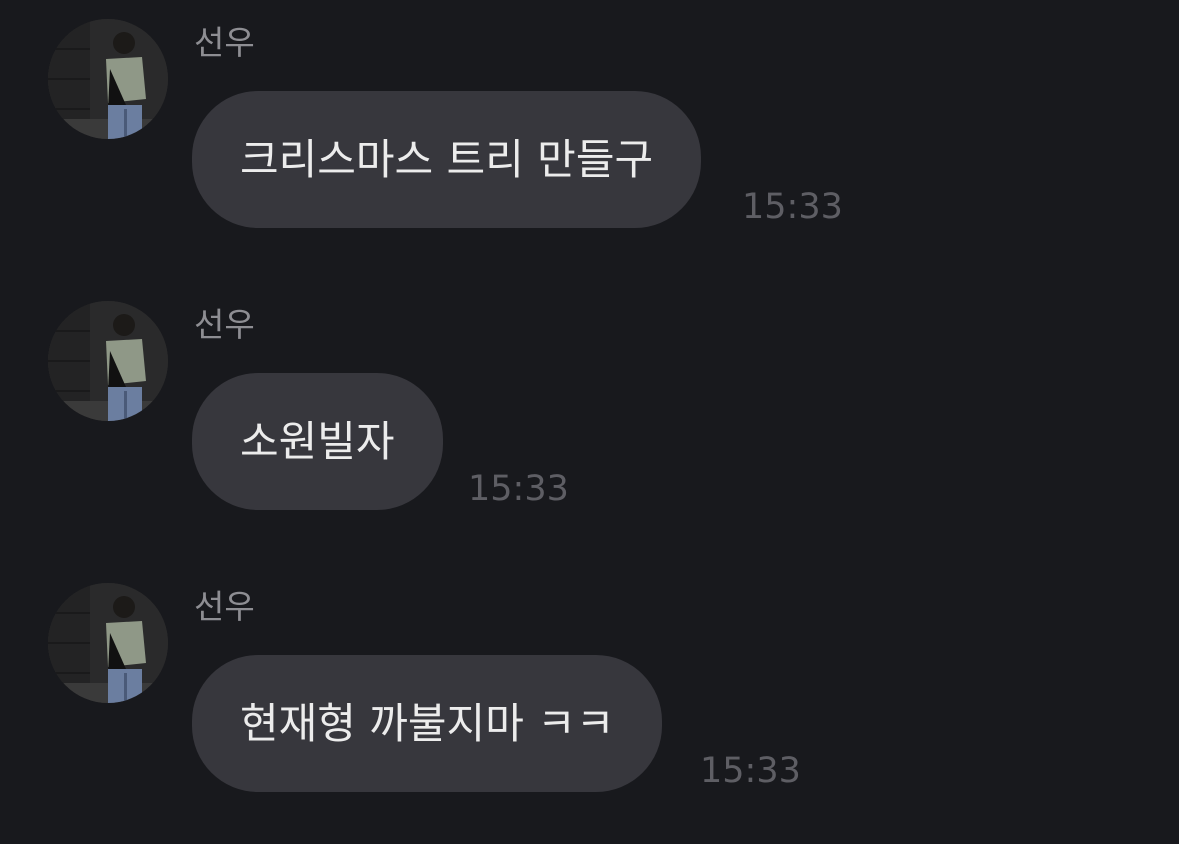  Describe the element at coordinates (447, 159) in the screenshot. I see `message-bubble: 크리스마스 트리 만들구` at that location.